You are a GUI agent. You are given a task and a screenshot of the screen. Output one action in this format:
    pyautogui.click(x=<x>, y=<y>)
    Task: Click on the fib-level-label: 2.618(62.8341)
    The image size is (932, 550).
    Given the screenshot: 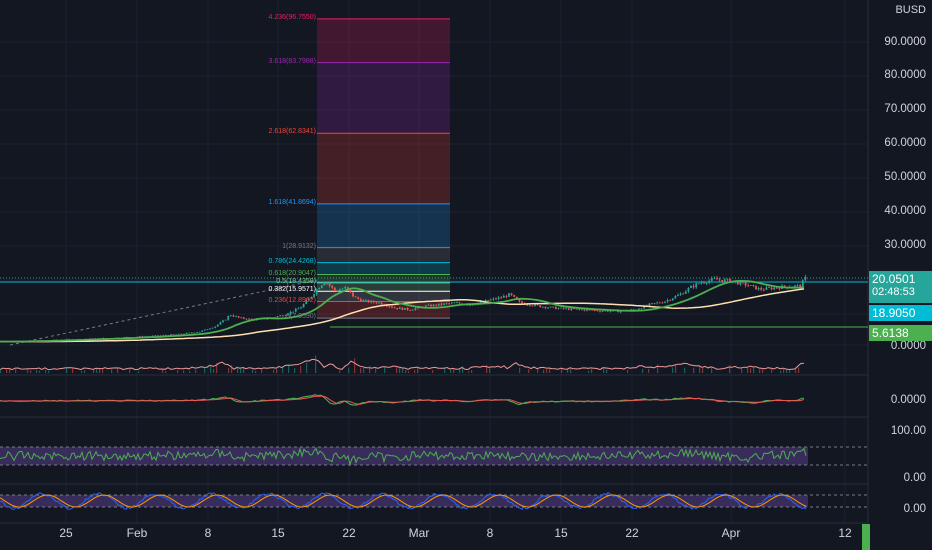 What is the action you would take?
    pyautogui.click(x=292, y=132)
    